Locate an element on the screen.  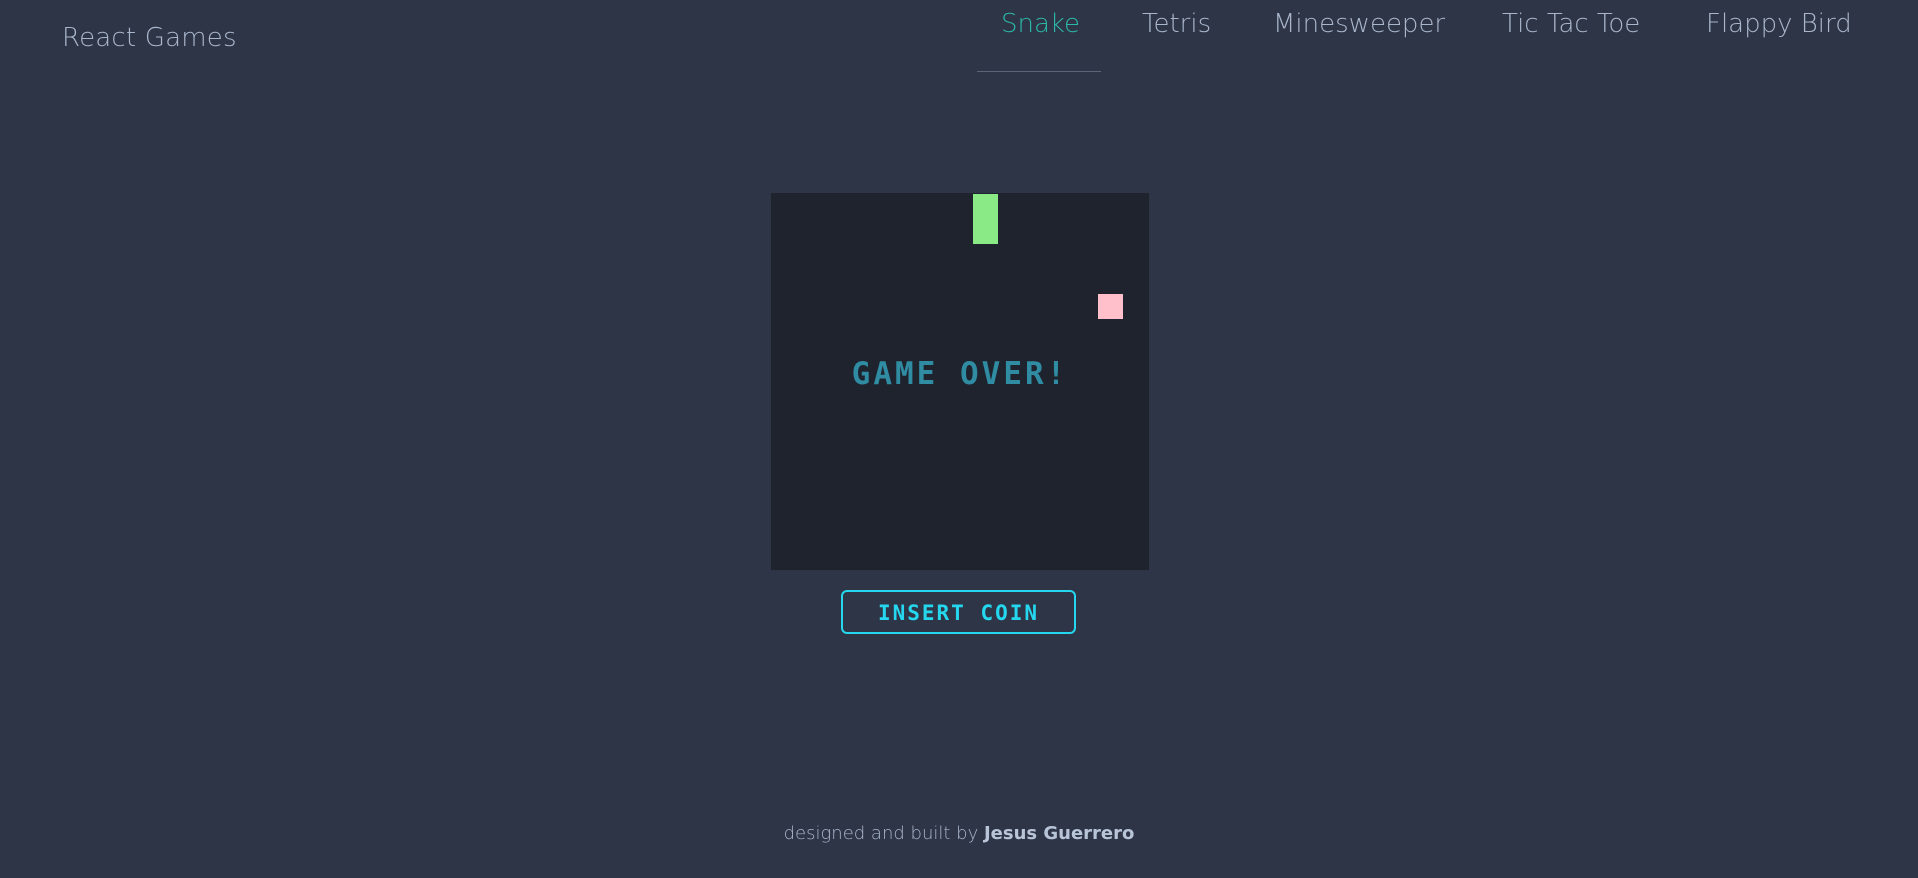
nav-link-tetris: Tetris is located at coordinates (1176, 24).